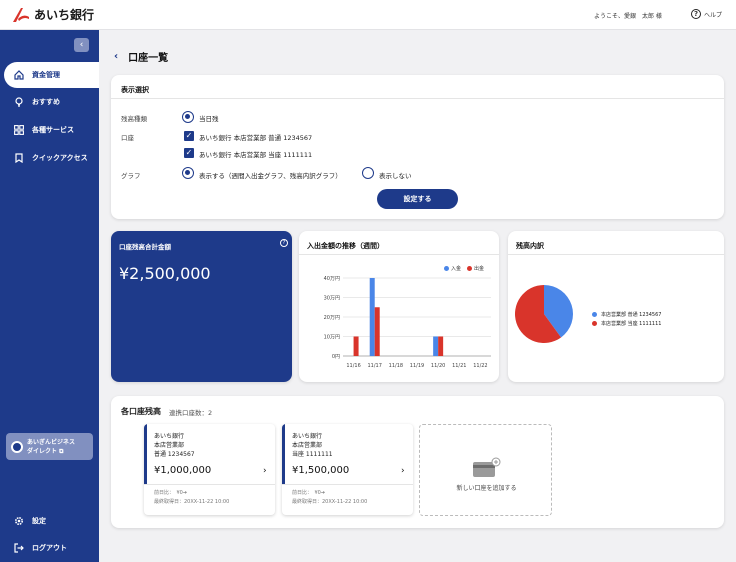  I want to click on sidebar-item-label: 設定, so click(39, 521).